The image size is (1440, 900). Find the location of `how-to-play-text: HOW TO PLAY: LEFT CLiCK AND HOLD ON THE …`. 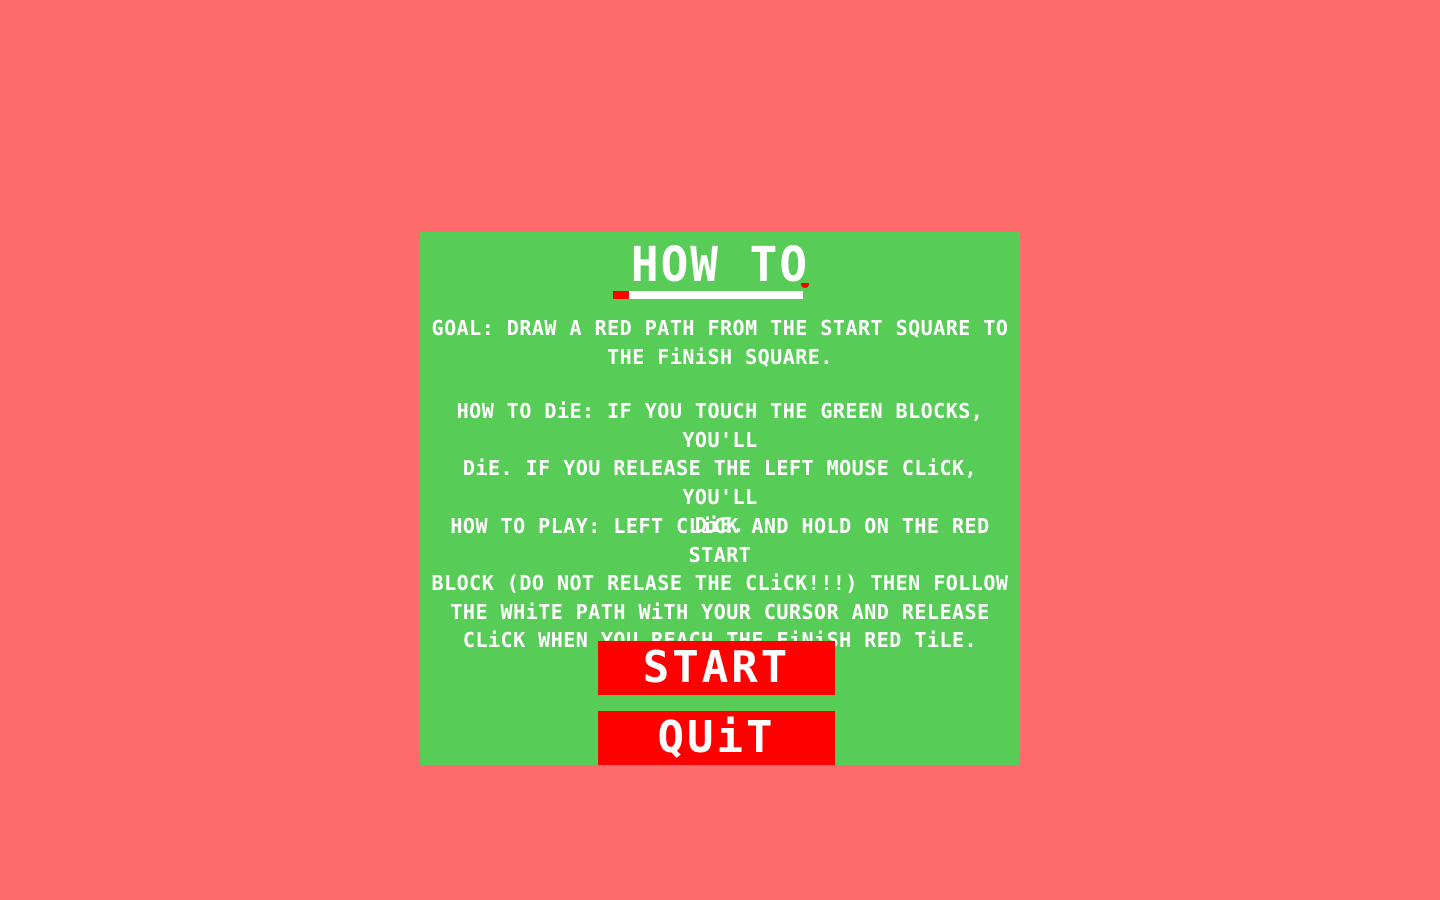

how-to-play-text: HOW TO PLAY: LEFT CLiCK AND HOLD ON THE … is located at coordinates (720, 583).